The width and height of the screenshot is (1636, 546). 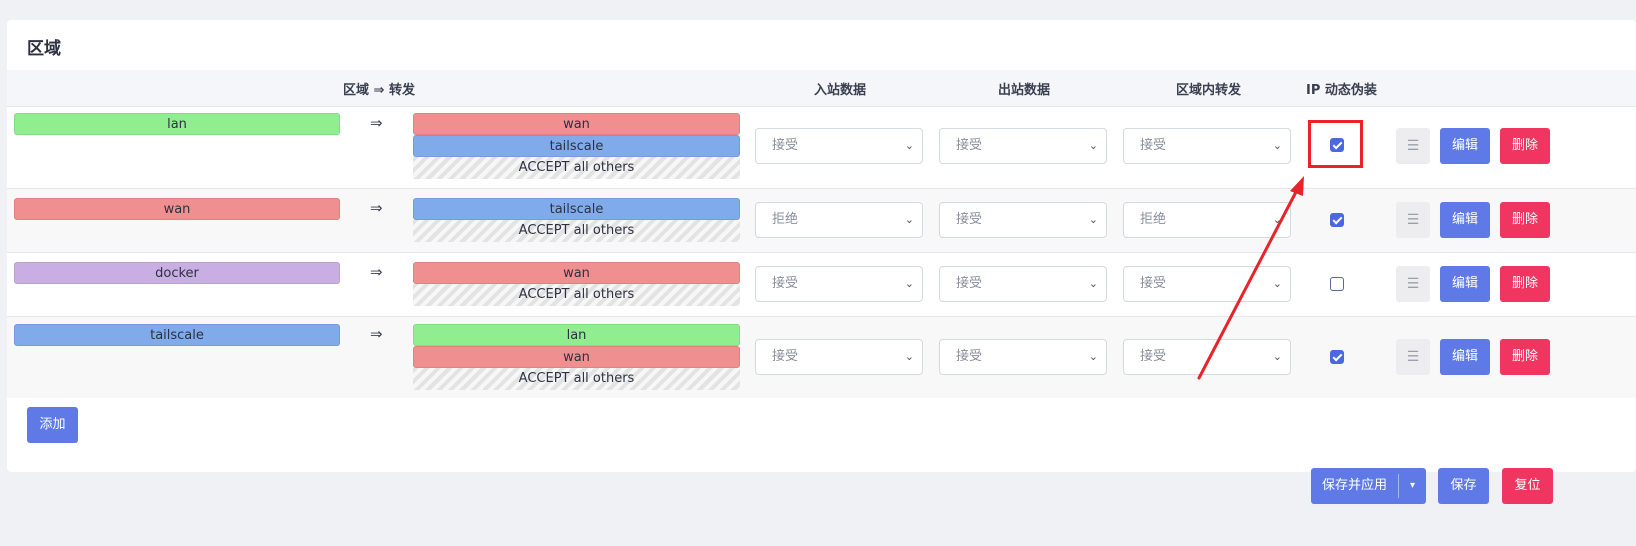 What do you see at coordinates (1209, 90) in the screenshot?
I see `header-intra-forward: 区域内转发` at bounding box center [1209, 90].